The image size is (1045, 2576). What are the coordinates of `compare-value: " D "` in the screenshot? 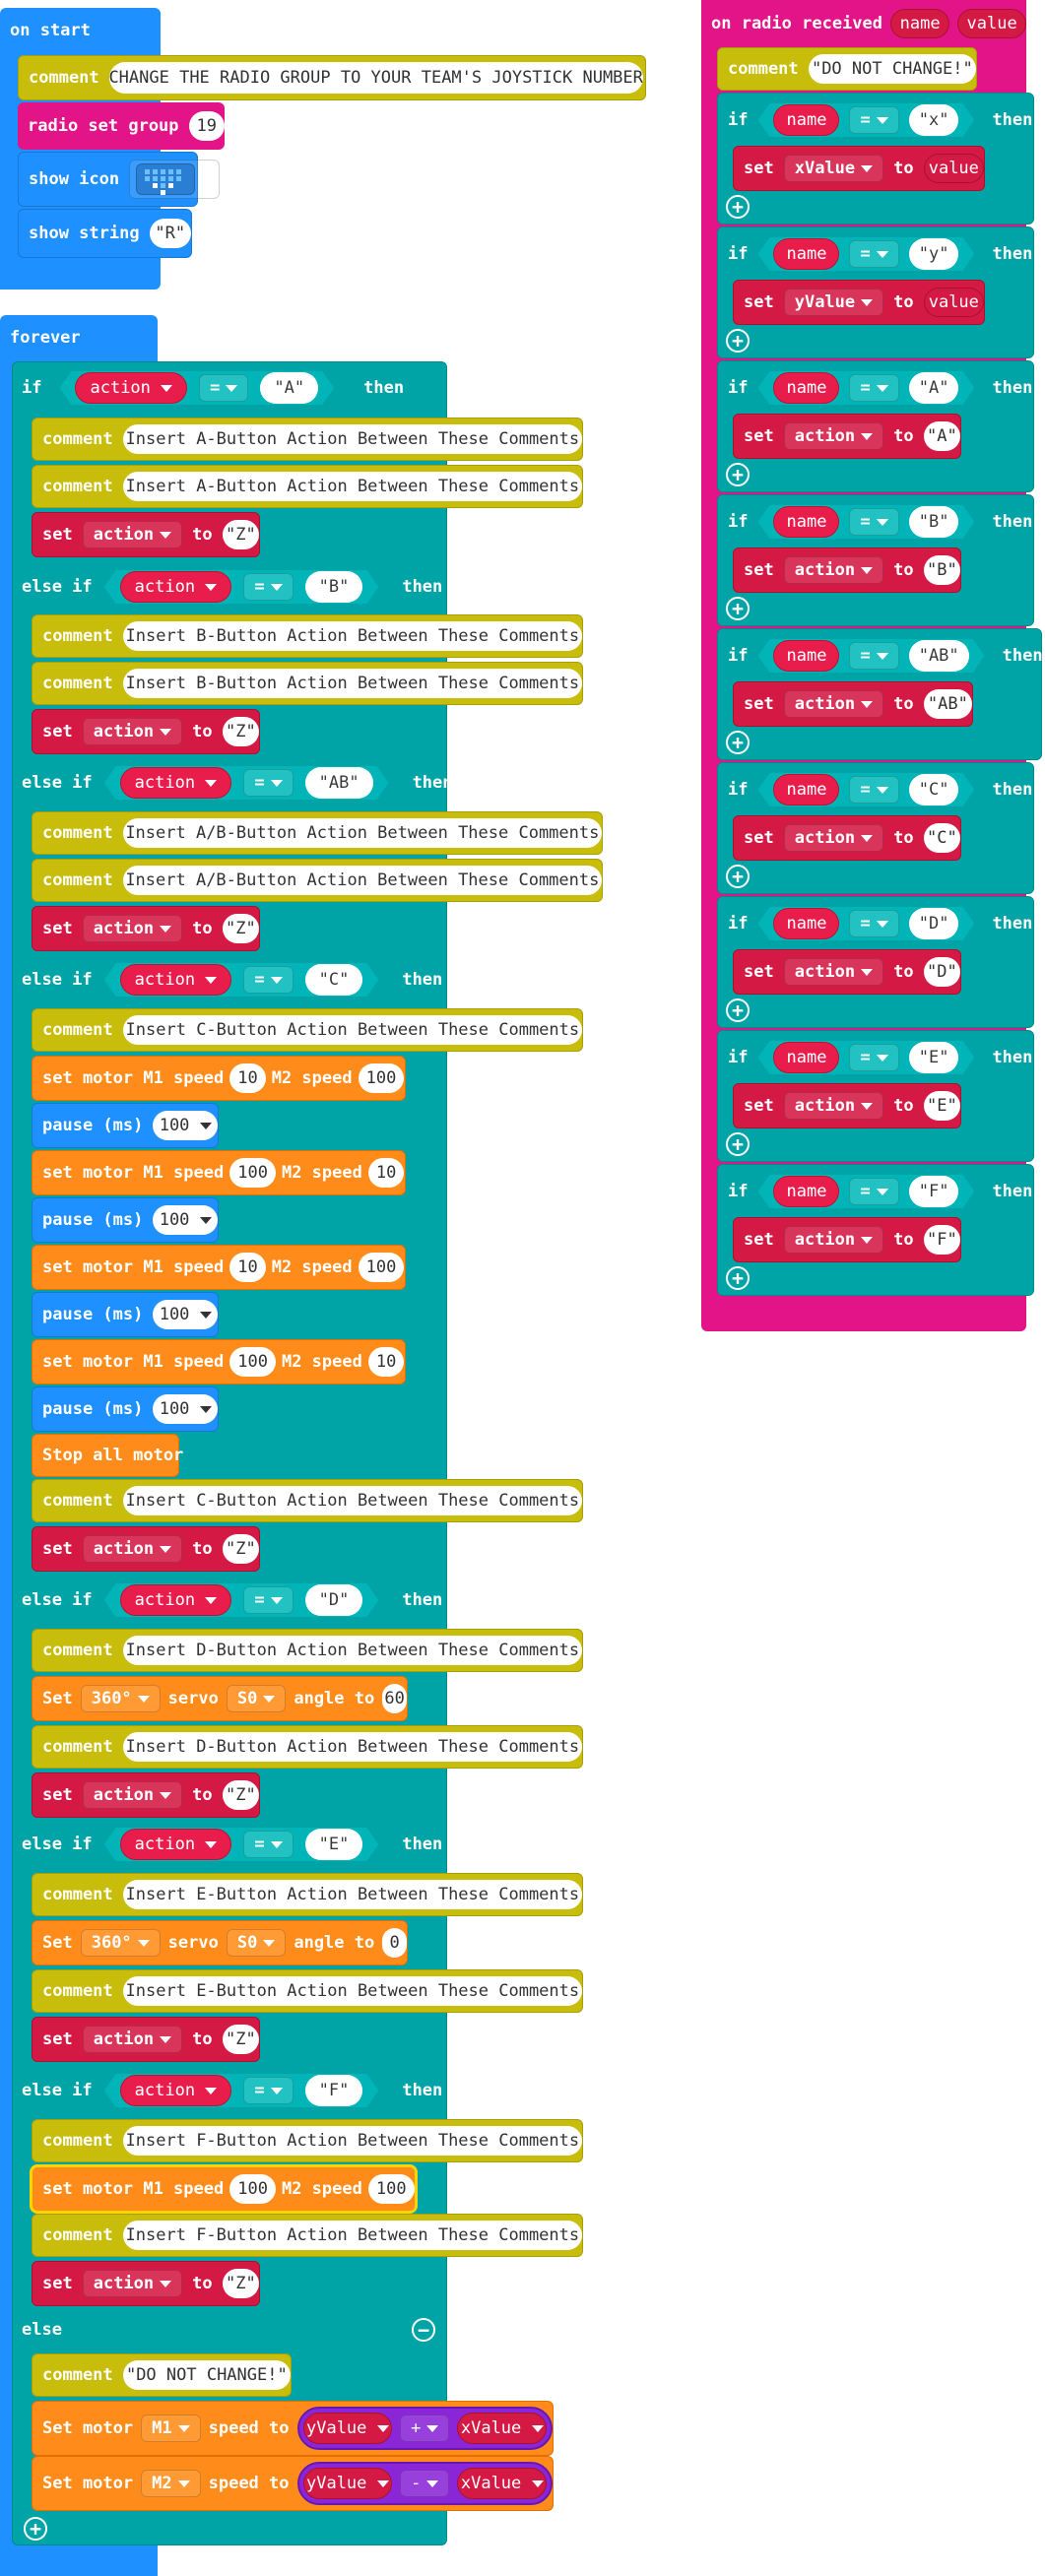 It's located at (934, 923).